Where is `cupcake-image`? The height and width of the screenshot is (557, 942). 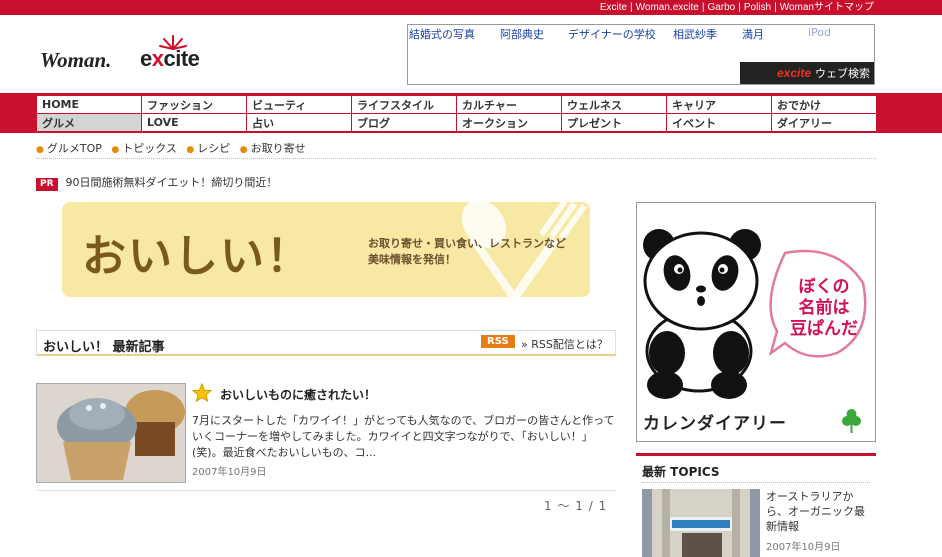 cupcake-image is located at coordinates (111, 433).